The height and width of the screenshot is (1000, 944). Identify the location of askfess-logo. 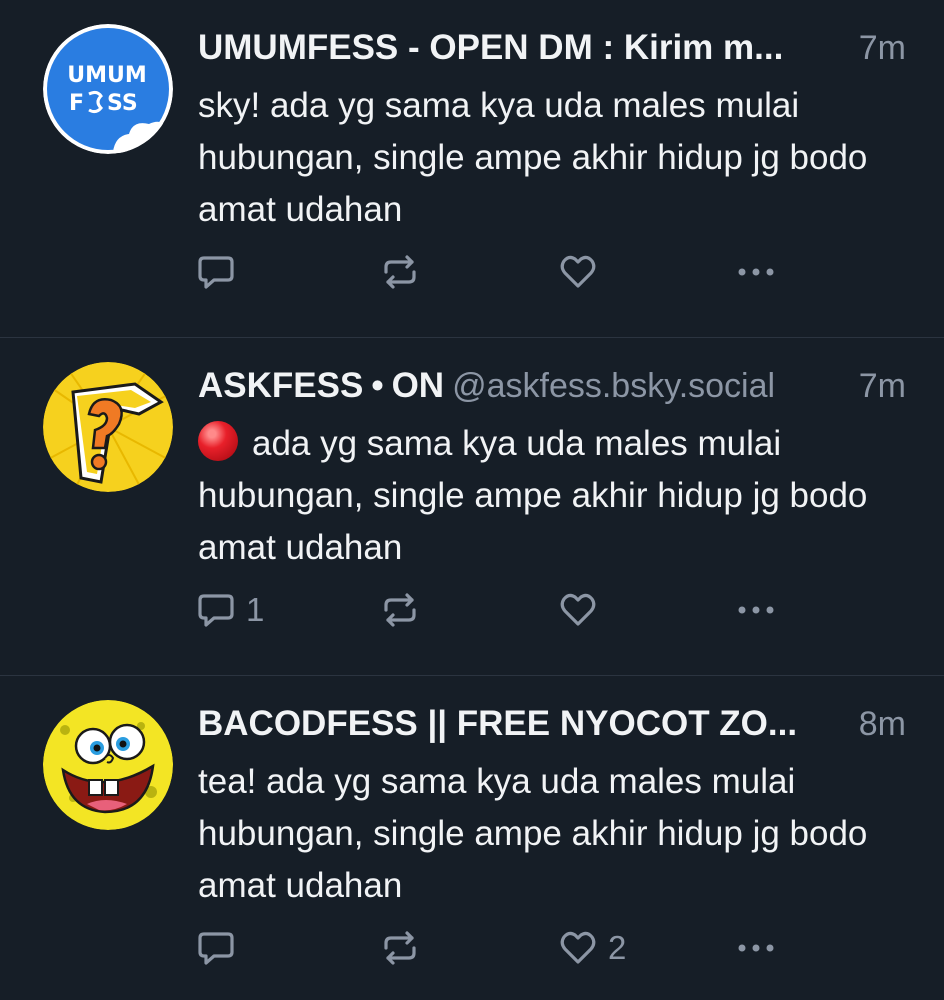
(108, 427).